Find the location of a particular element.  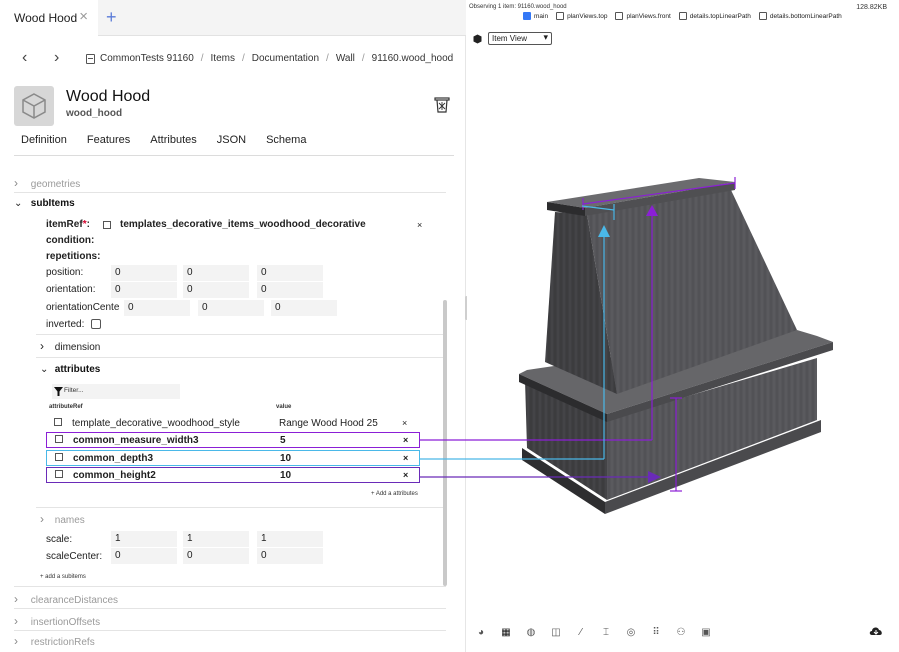

path-toggle-main: main is located at coordinates (535, 16).